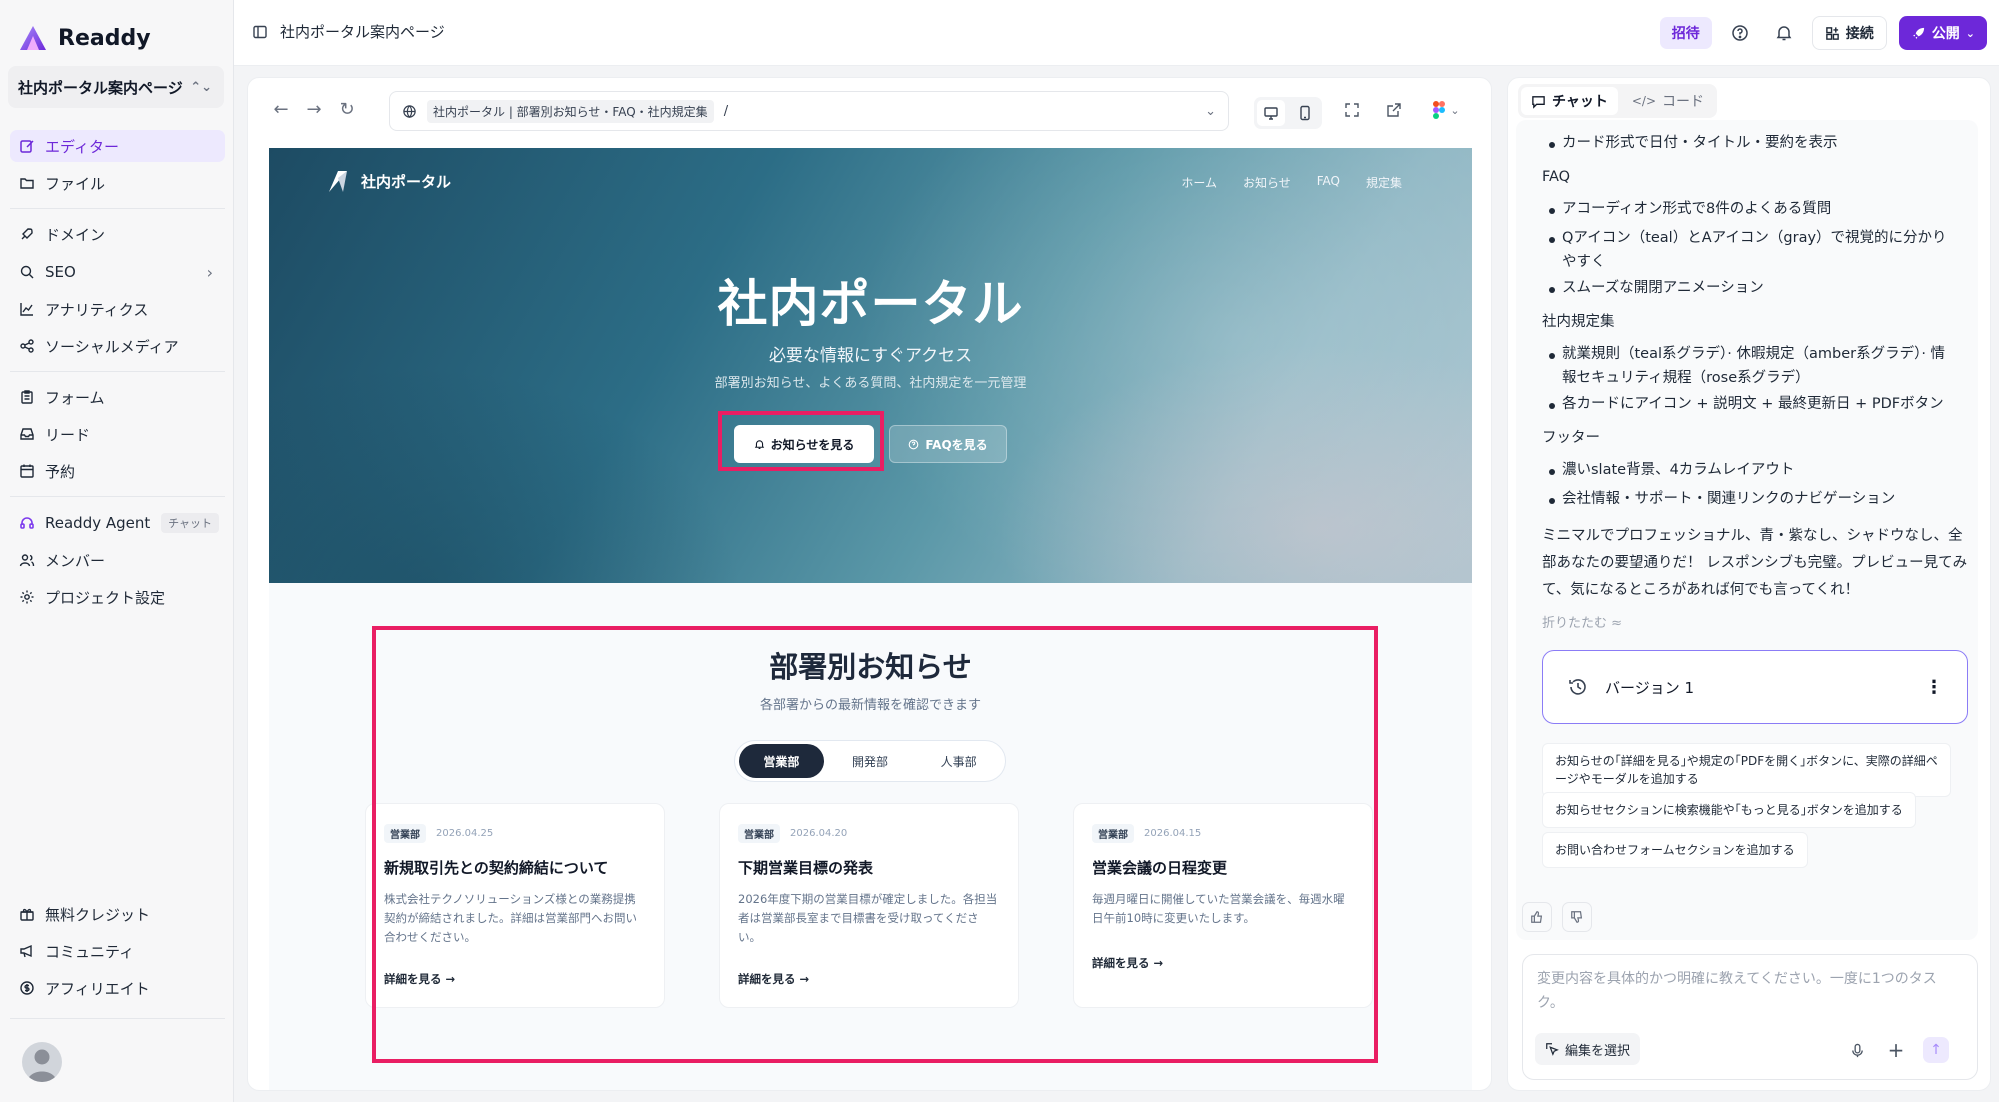 This screenshot has width=1999, height=1102. Describe the element at coordinates (1755, 687) in the screenshot. I see `version-card: バージョン 1 ⋮` at that location.